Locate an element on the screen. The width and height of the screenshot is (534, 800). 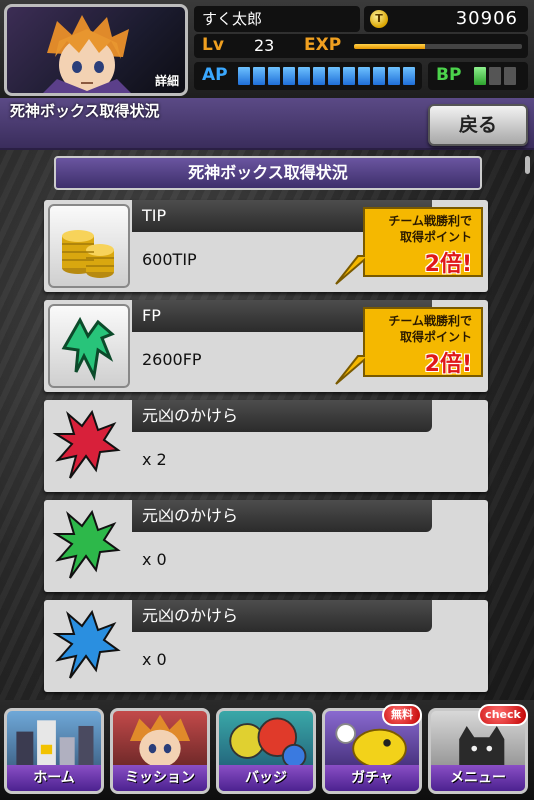
nav-label: ホーム is located at coordinates (54, 778).